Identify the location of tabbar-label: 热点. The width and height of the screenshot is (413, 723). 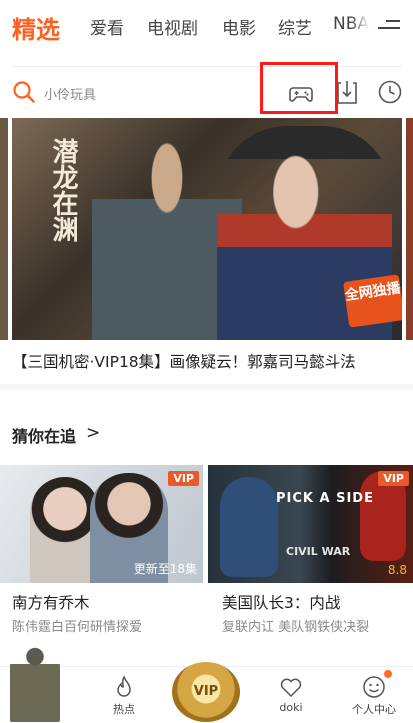
(124, 709).